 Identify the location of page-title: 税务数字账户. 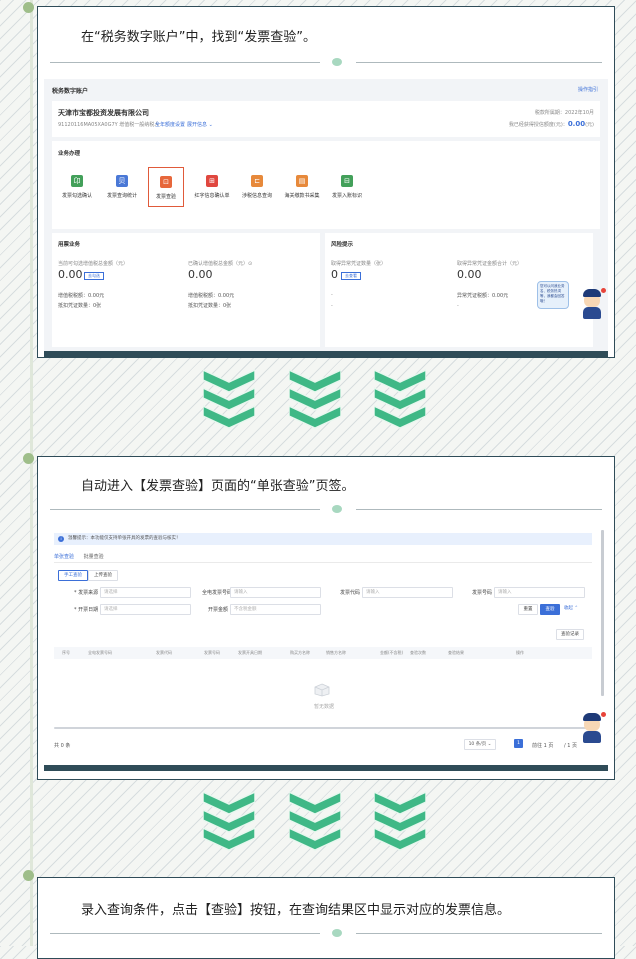
(70, 91).